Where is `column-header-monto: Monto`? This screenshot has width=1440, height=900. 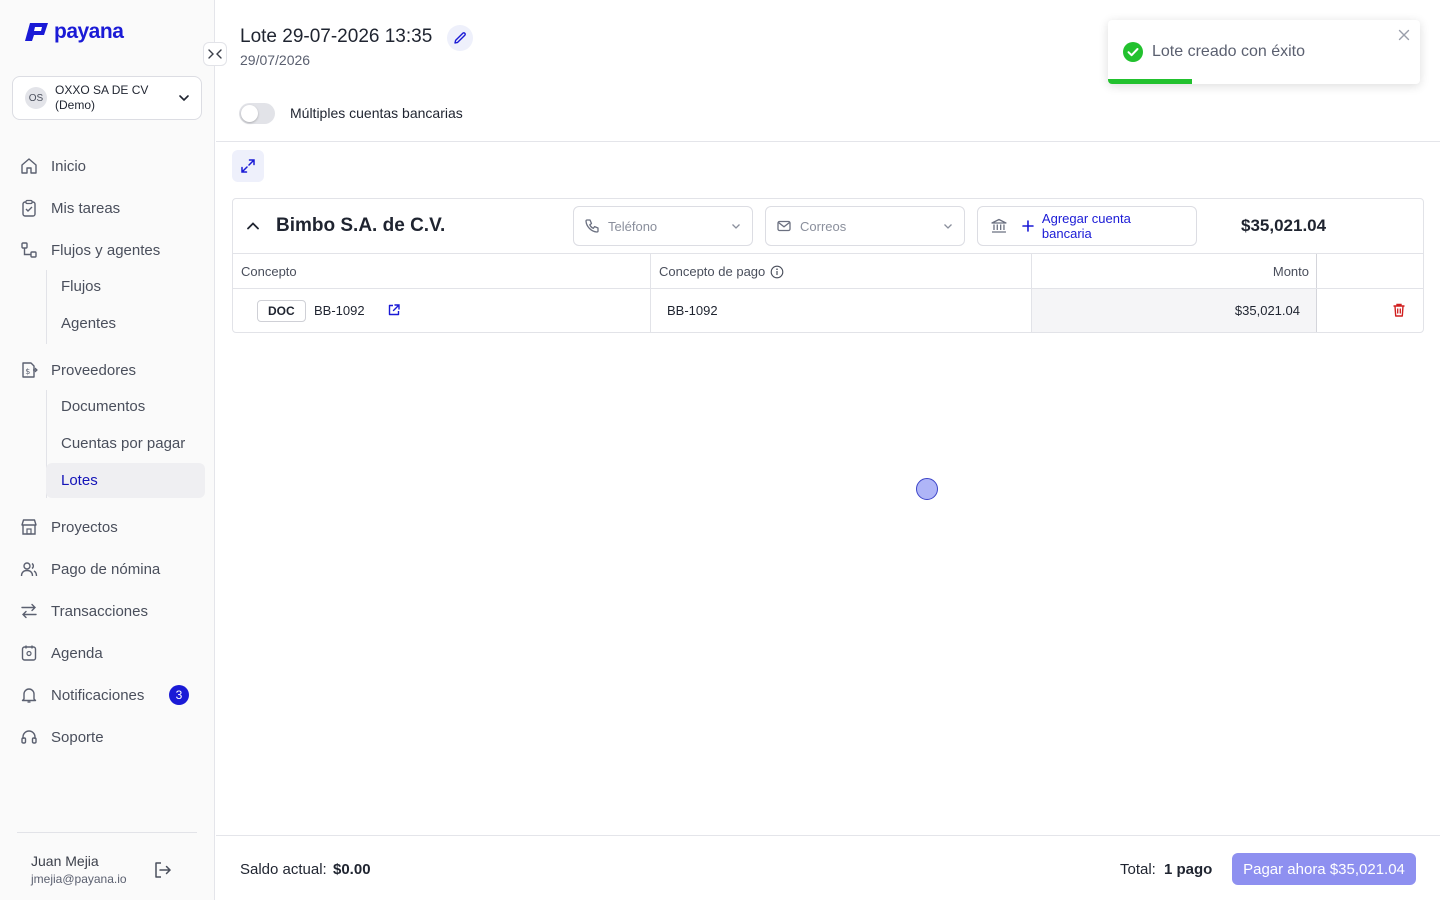
column-header-monto: Monto is located at coordinates (1290, 271).